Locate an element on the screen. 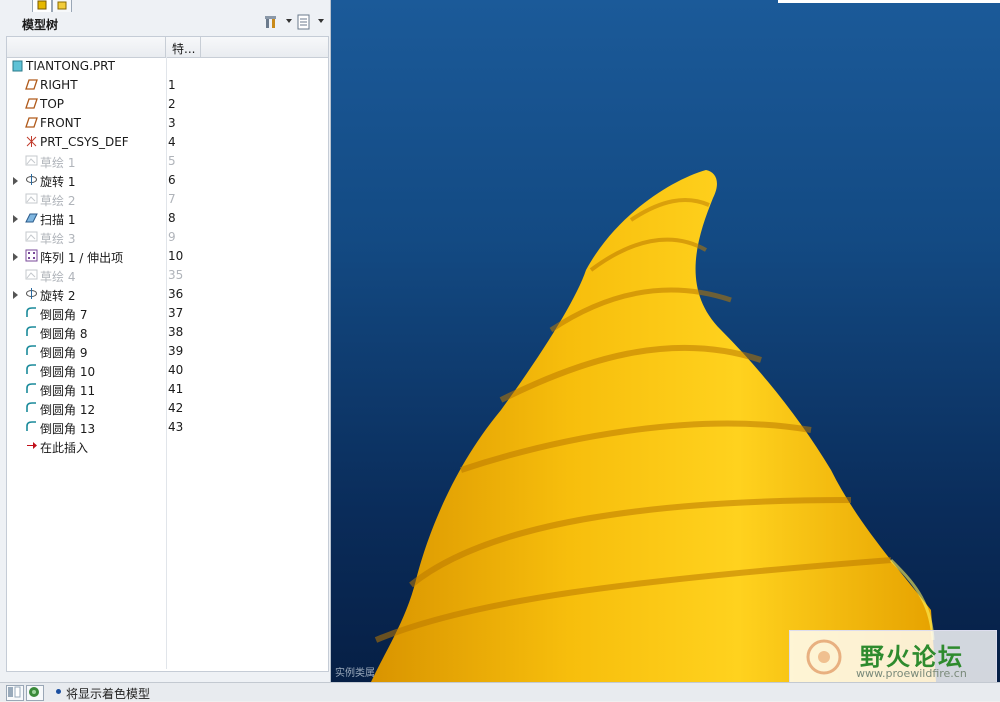 The image size is (1000, 702). tree-item: 倒圆角 10 40 is located at coordinates (167, 370).